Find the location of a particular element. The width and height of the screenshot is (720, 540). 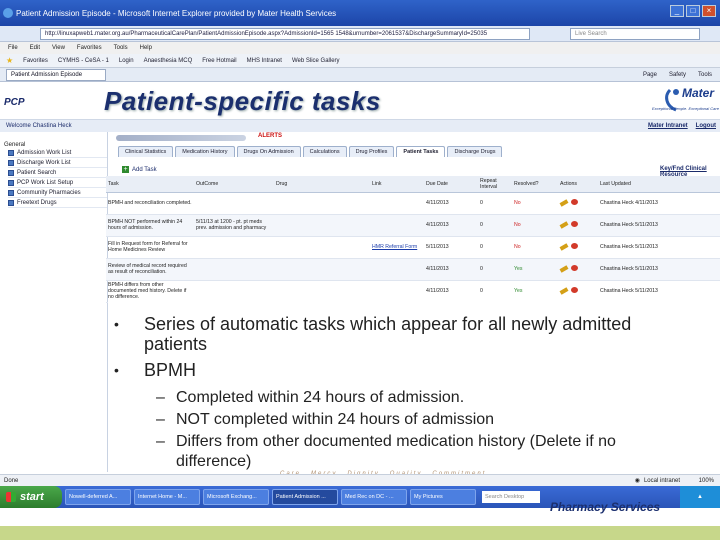

menu-help: Help is located at coordinates (146, 48).